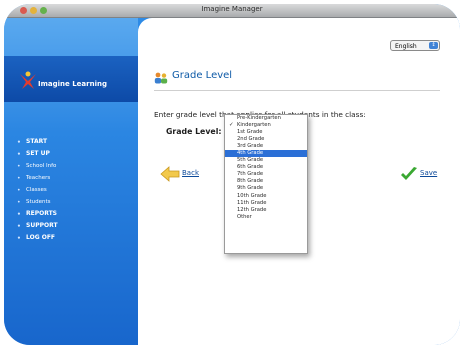 Image resolution: width=464 pixels, height=349 pixels. What do you see at coordinates (254, 125) in the screenshot?
I see `dropdown-option-label: Kindergarten` at bounding box center [254, 125].